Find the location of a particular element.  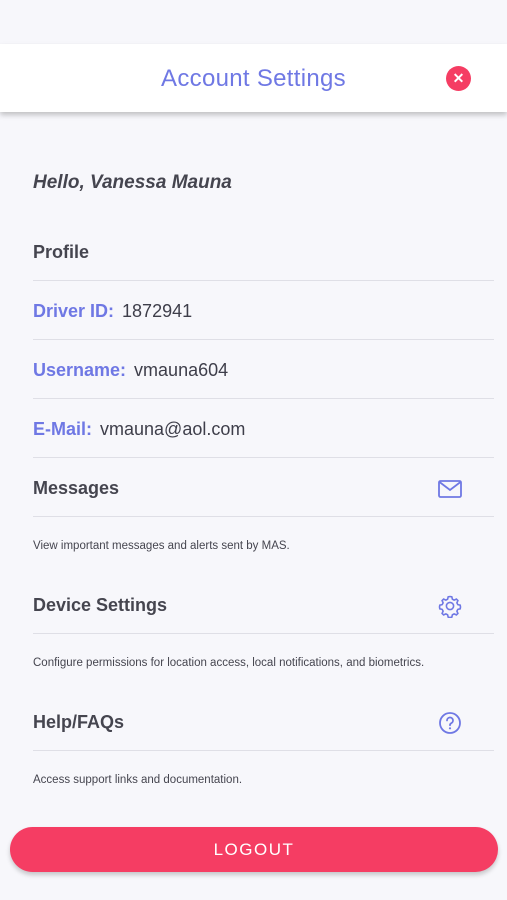

close-icon: ✕ is located at coordinates (458, 78).